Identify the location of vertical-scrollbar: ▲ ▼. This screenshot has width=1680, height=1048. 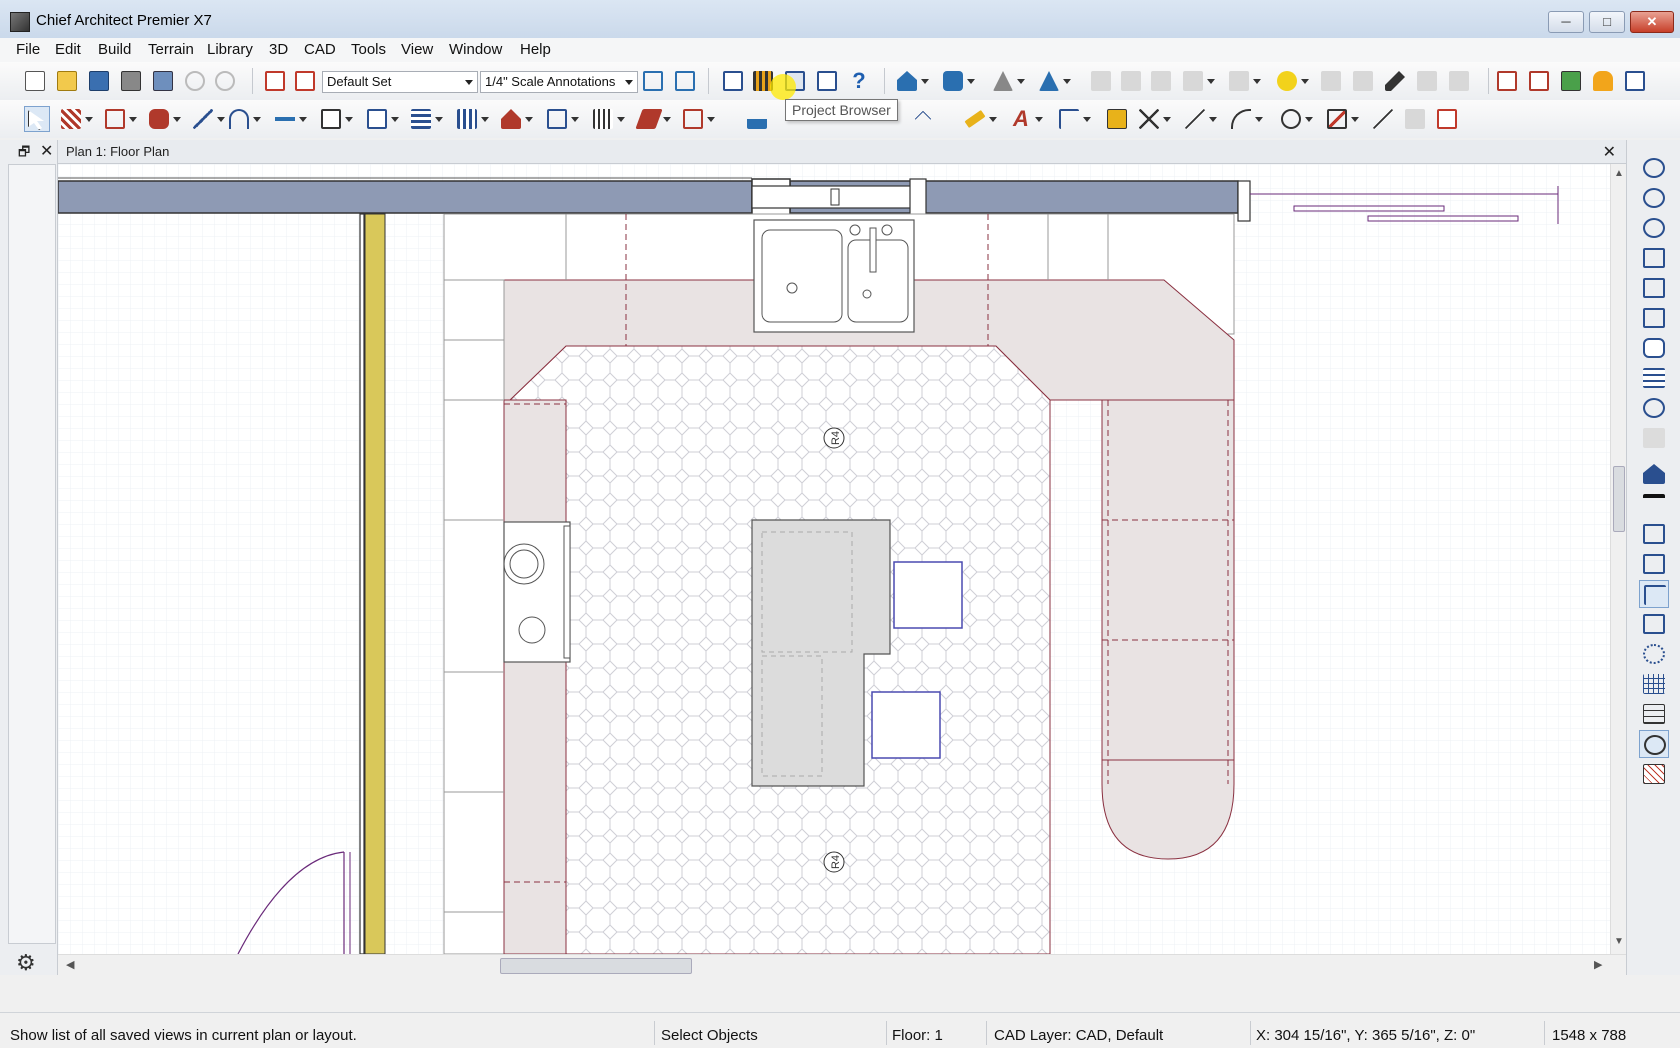
(1618, 559).